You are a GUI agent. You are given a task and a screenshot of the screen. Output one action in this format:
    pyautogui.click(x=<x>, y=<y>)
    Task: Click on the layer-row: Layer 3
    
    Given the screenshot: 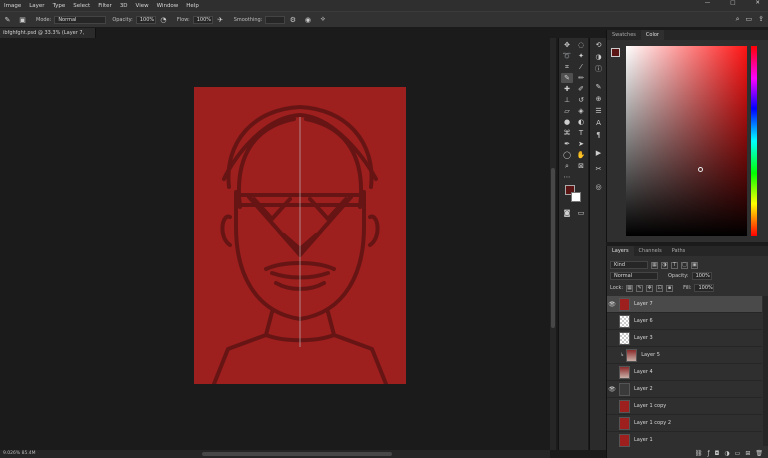 What is the action you would take?
    pyautogui.click(x=684, y=338)
    